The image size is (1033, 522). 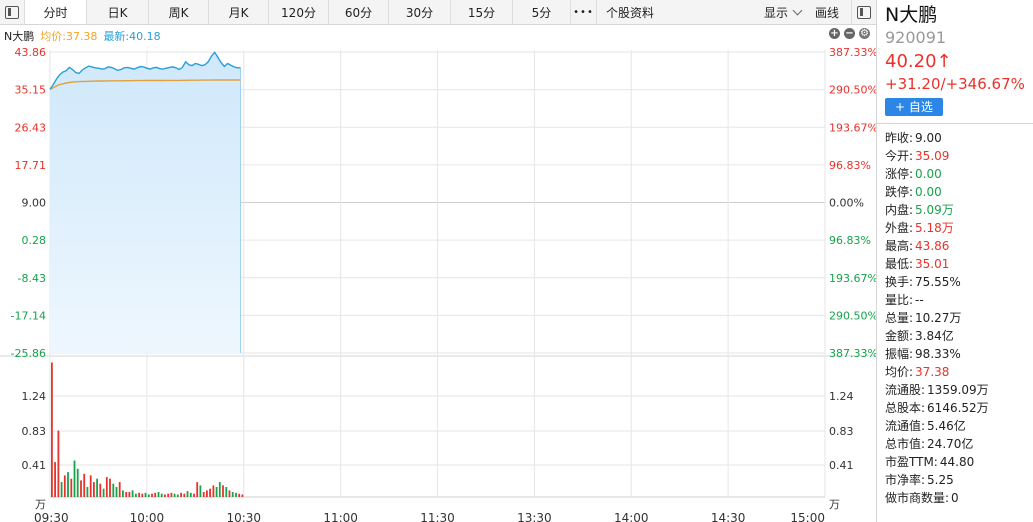 What do you see at coordinates (957, 462) in the screenshot?
I see `quote-value: 44.80` at bounding box center [957, 462].